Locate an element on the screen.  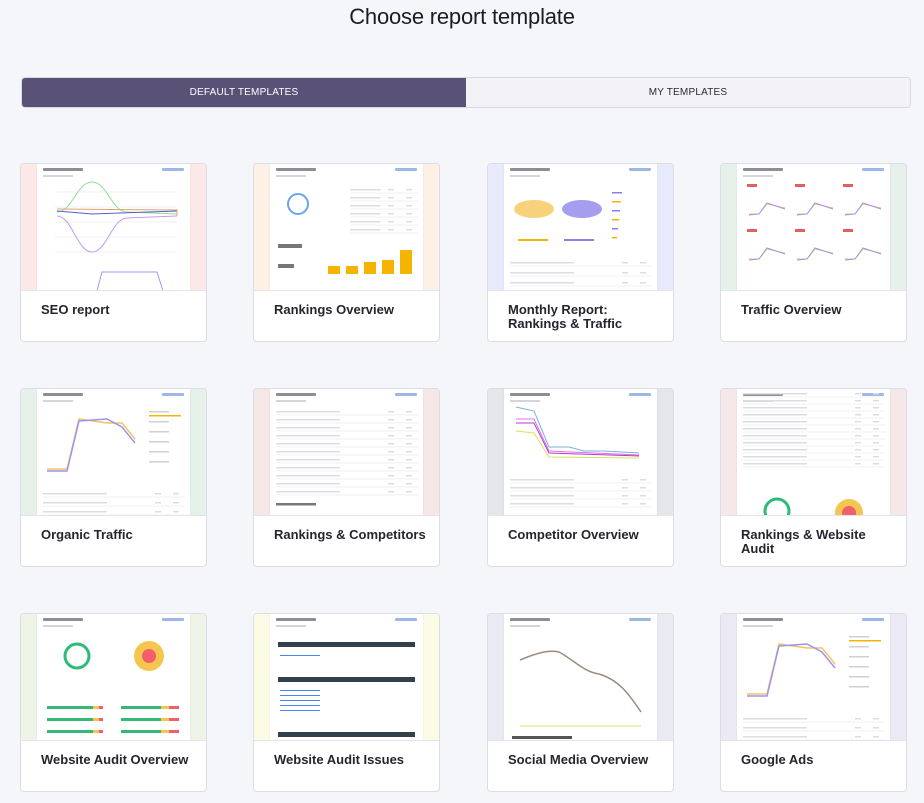
preview-score-gauge is located at coordinates (777, 506).